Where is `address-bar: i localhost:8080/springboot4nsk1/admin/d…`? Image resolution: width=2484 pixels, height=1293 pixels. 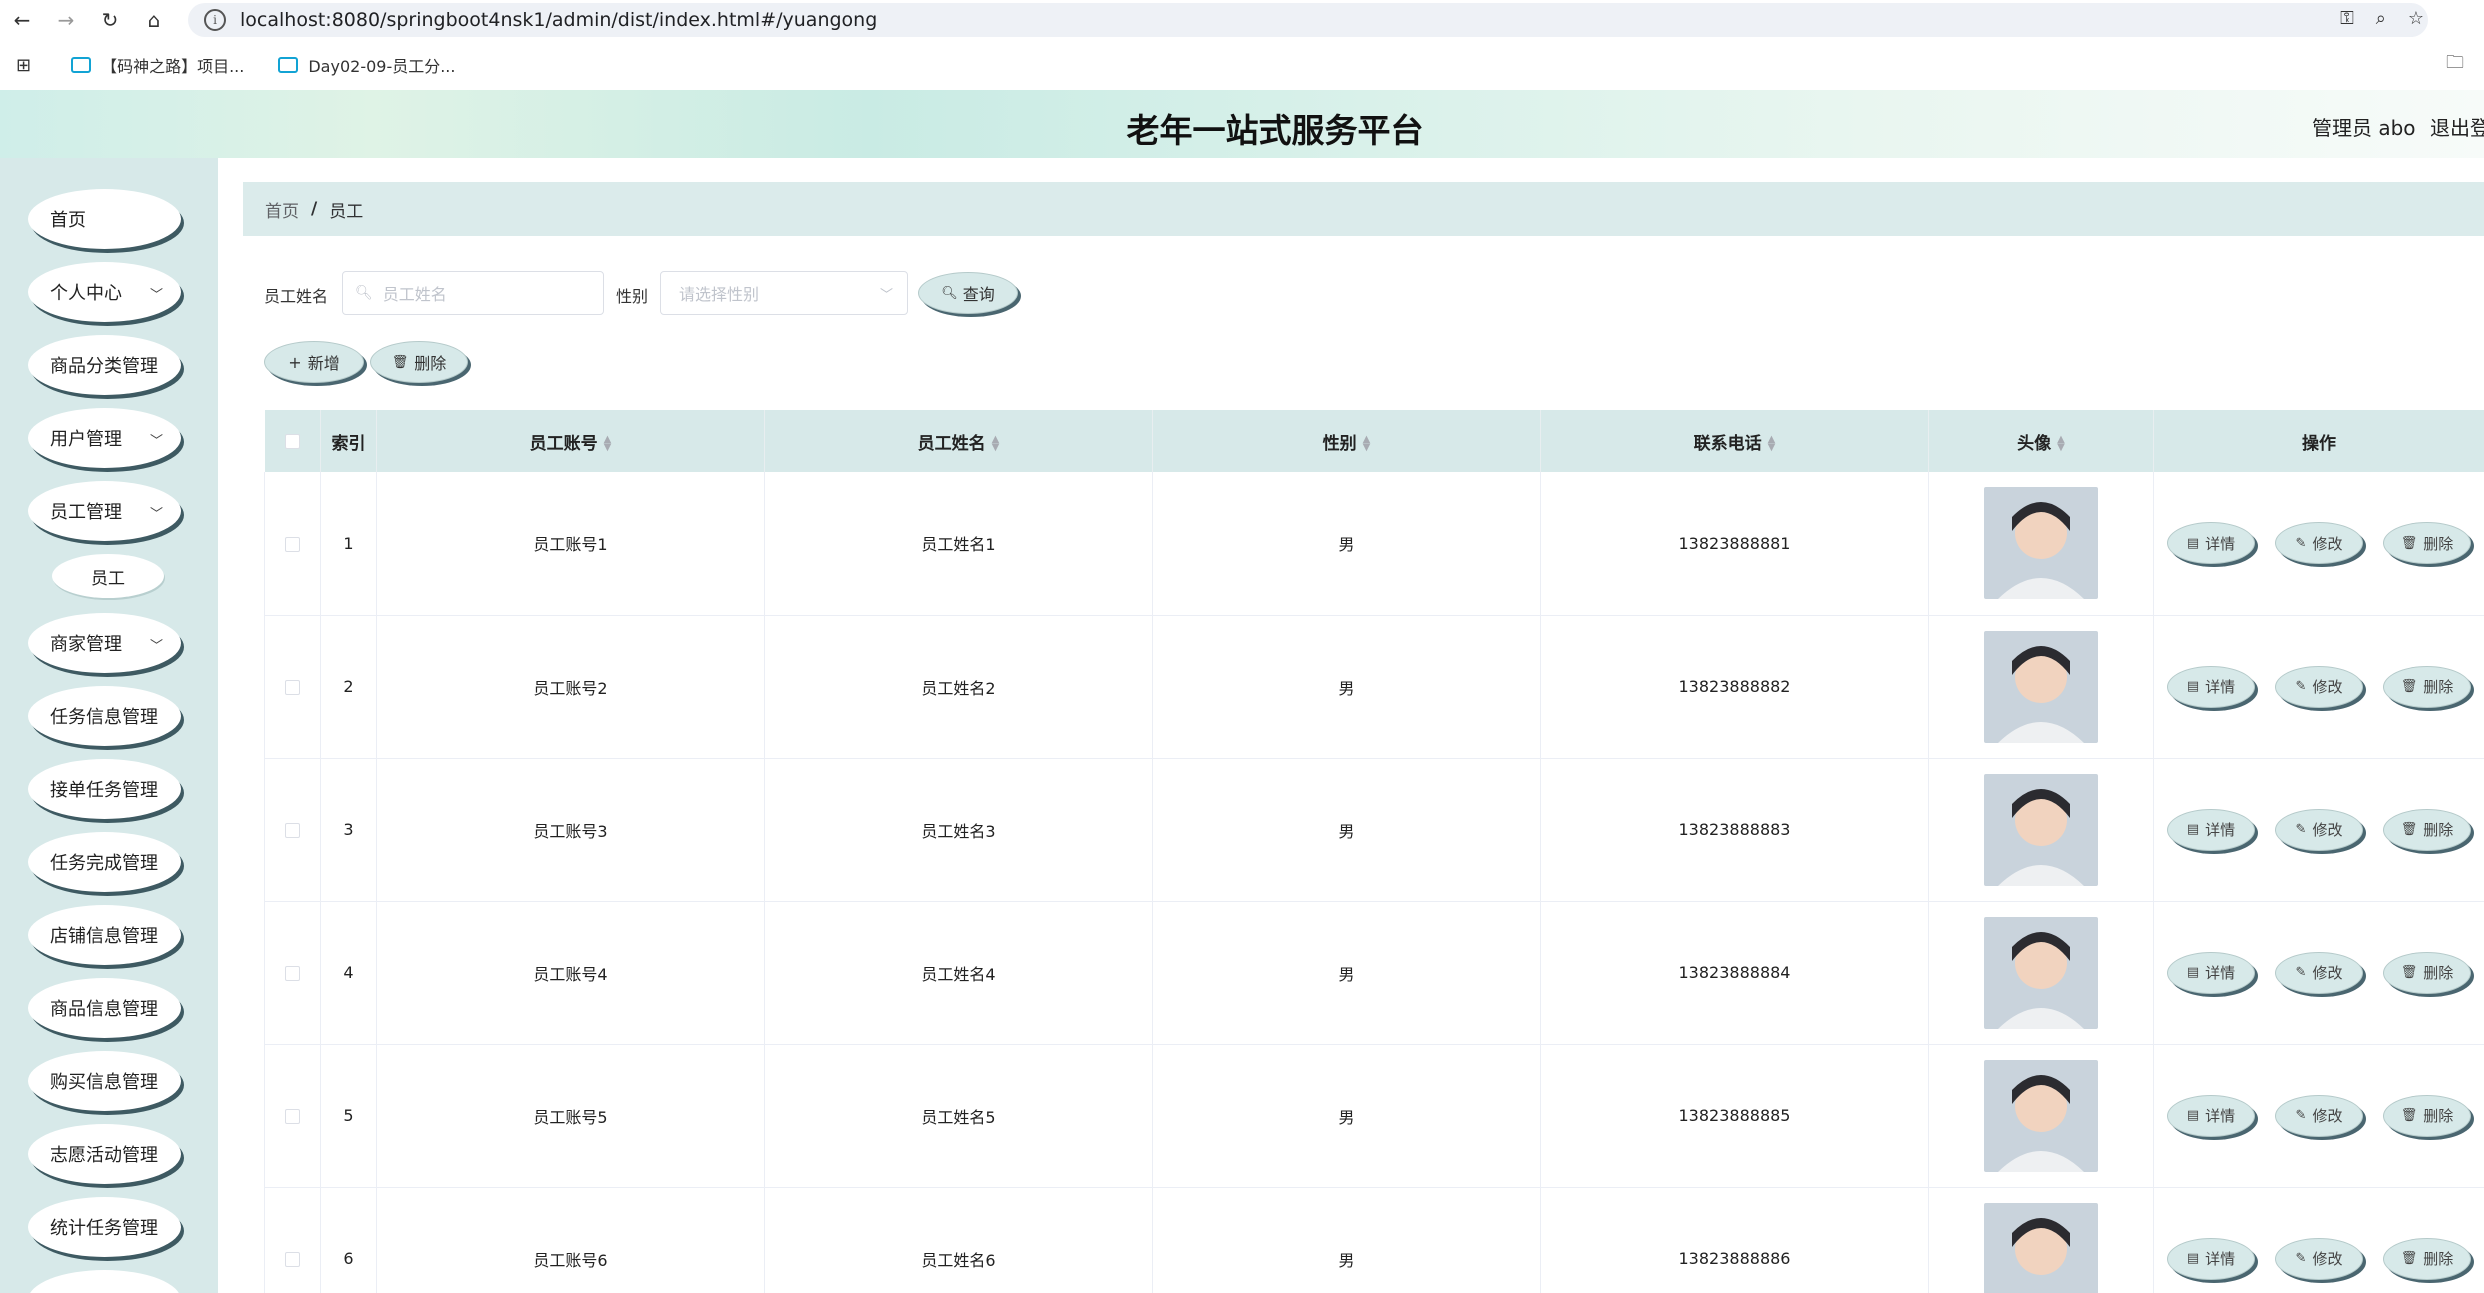
address-bar: i localhost:8080/springboot4nsk1/admin/d… is located at coordinates (1308, 20).